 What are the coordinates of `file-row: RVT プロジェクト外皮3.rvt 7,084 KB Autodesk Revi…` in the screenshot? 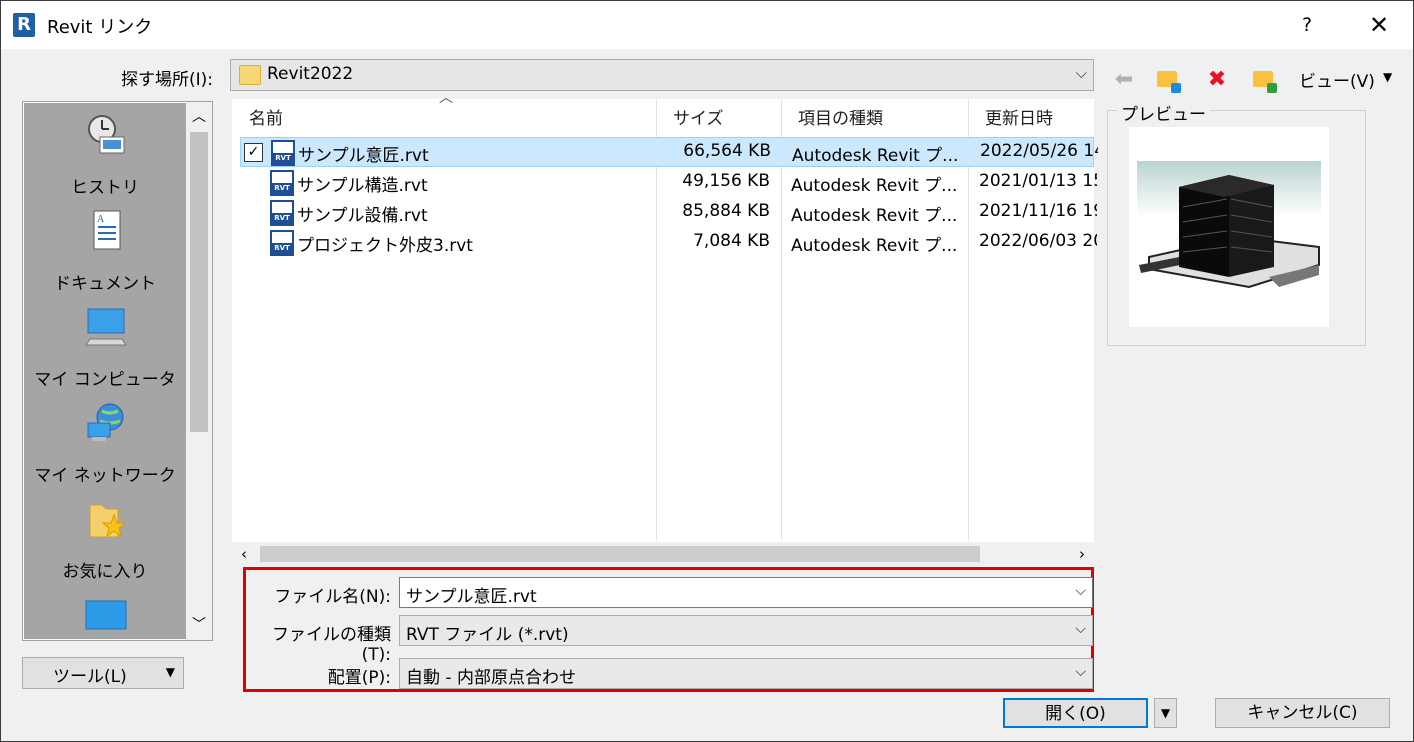 It's located at (668, 243).